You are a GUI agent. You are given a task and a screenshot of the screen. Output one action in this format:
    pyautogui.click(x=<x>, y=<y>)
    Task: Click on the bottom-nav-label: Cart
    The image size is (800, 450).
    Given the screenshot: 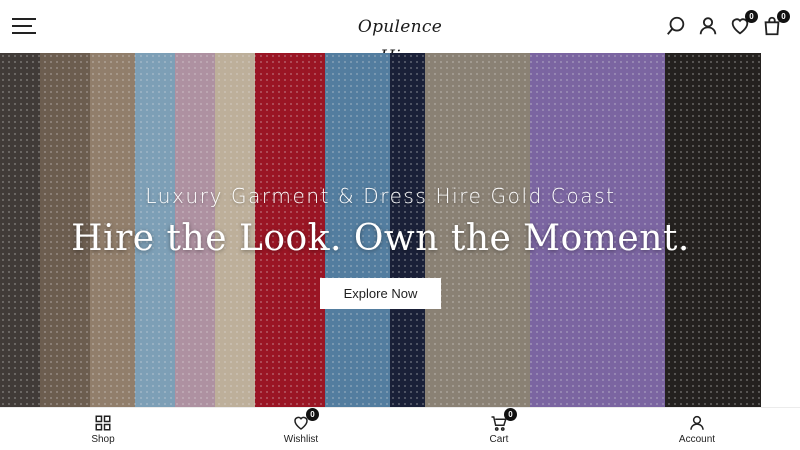 What is the action you would take?
    pyautogui.click(x=499, y=439)
    